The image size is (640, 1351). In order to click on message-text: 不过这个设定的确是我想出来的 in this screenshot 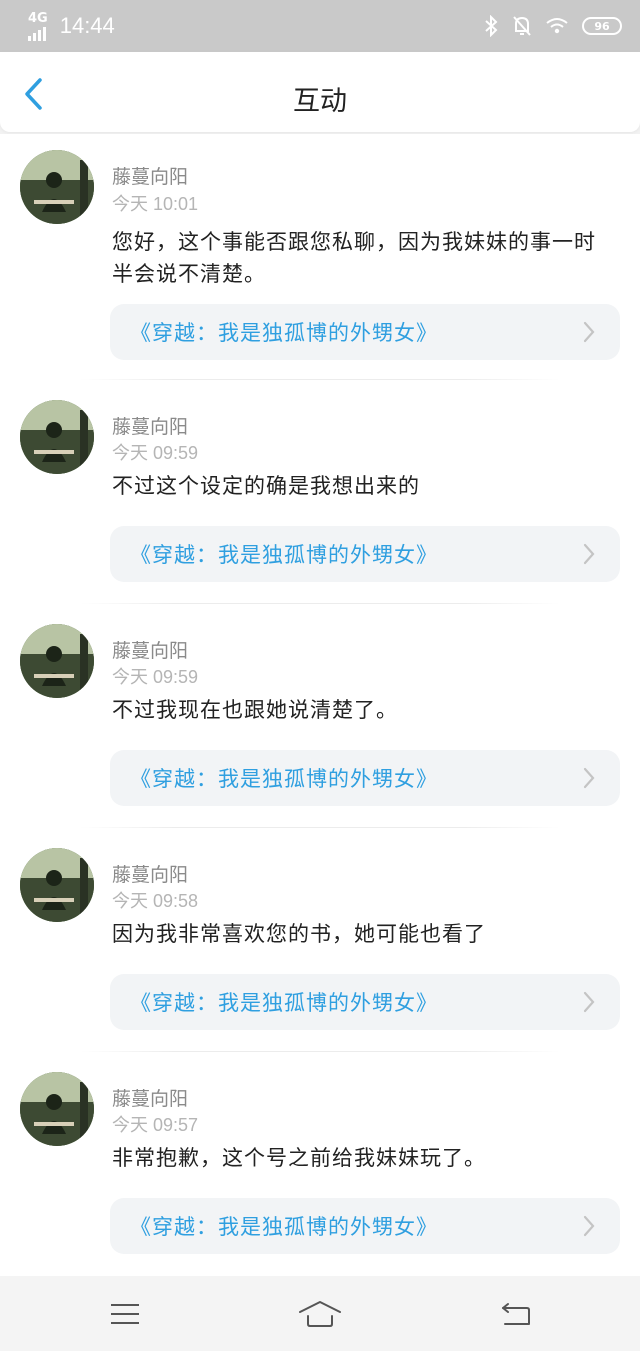, I will do `click(266, 486)`.